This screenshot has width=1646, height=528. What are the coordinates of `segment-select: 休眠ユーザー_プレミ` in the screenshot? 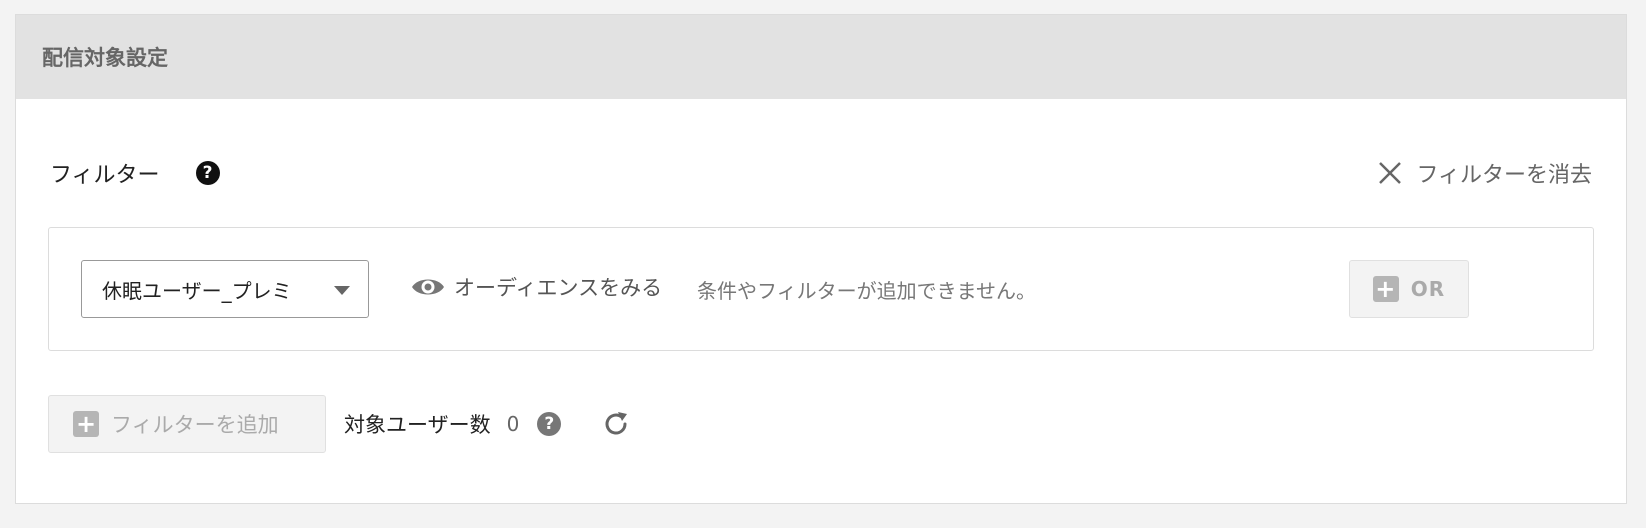 It's located at (225, 289).